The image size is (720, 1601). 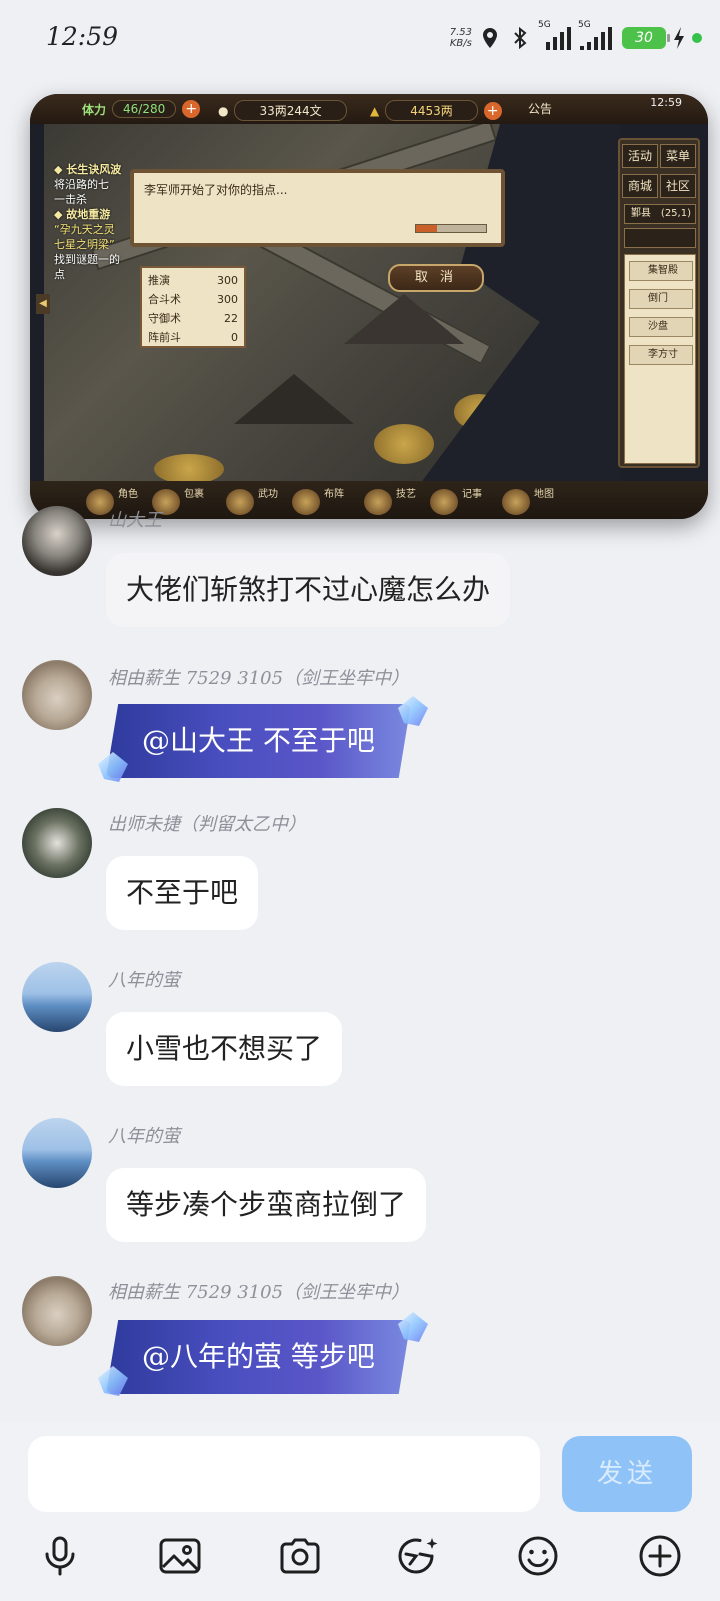 I want to click on voice-button, so click(x=60, y=1556).